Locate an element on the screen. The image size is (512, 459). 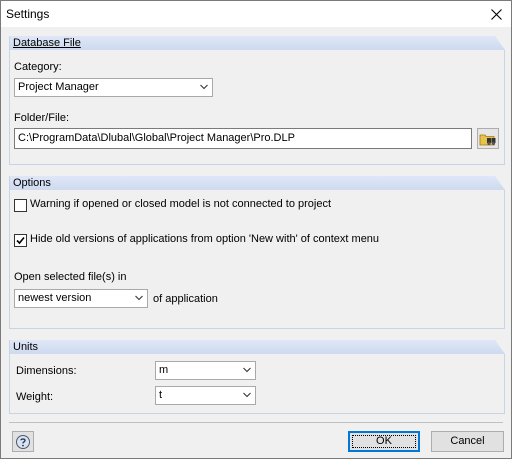
weight-label: Weight: is located at coordinates (35, 397).